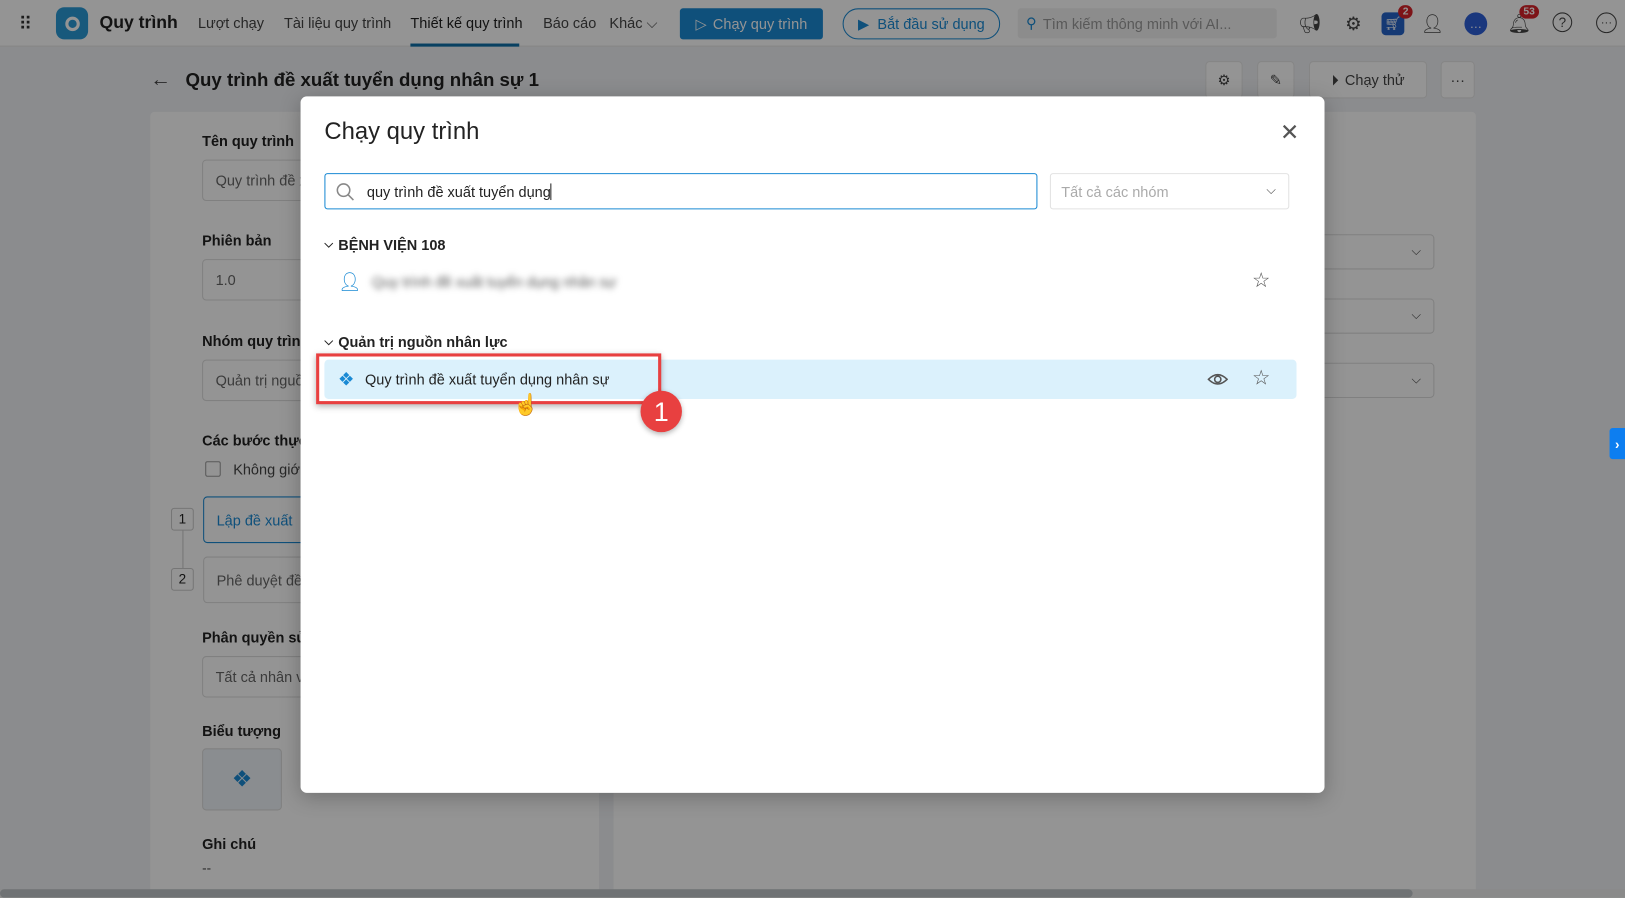 The width and height of the screenshot is (1625, 898). I want to click on modal-title: Chạy quy trình, so click(402, 131).